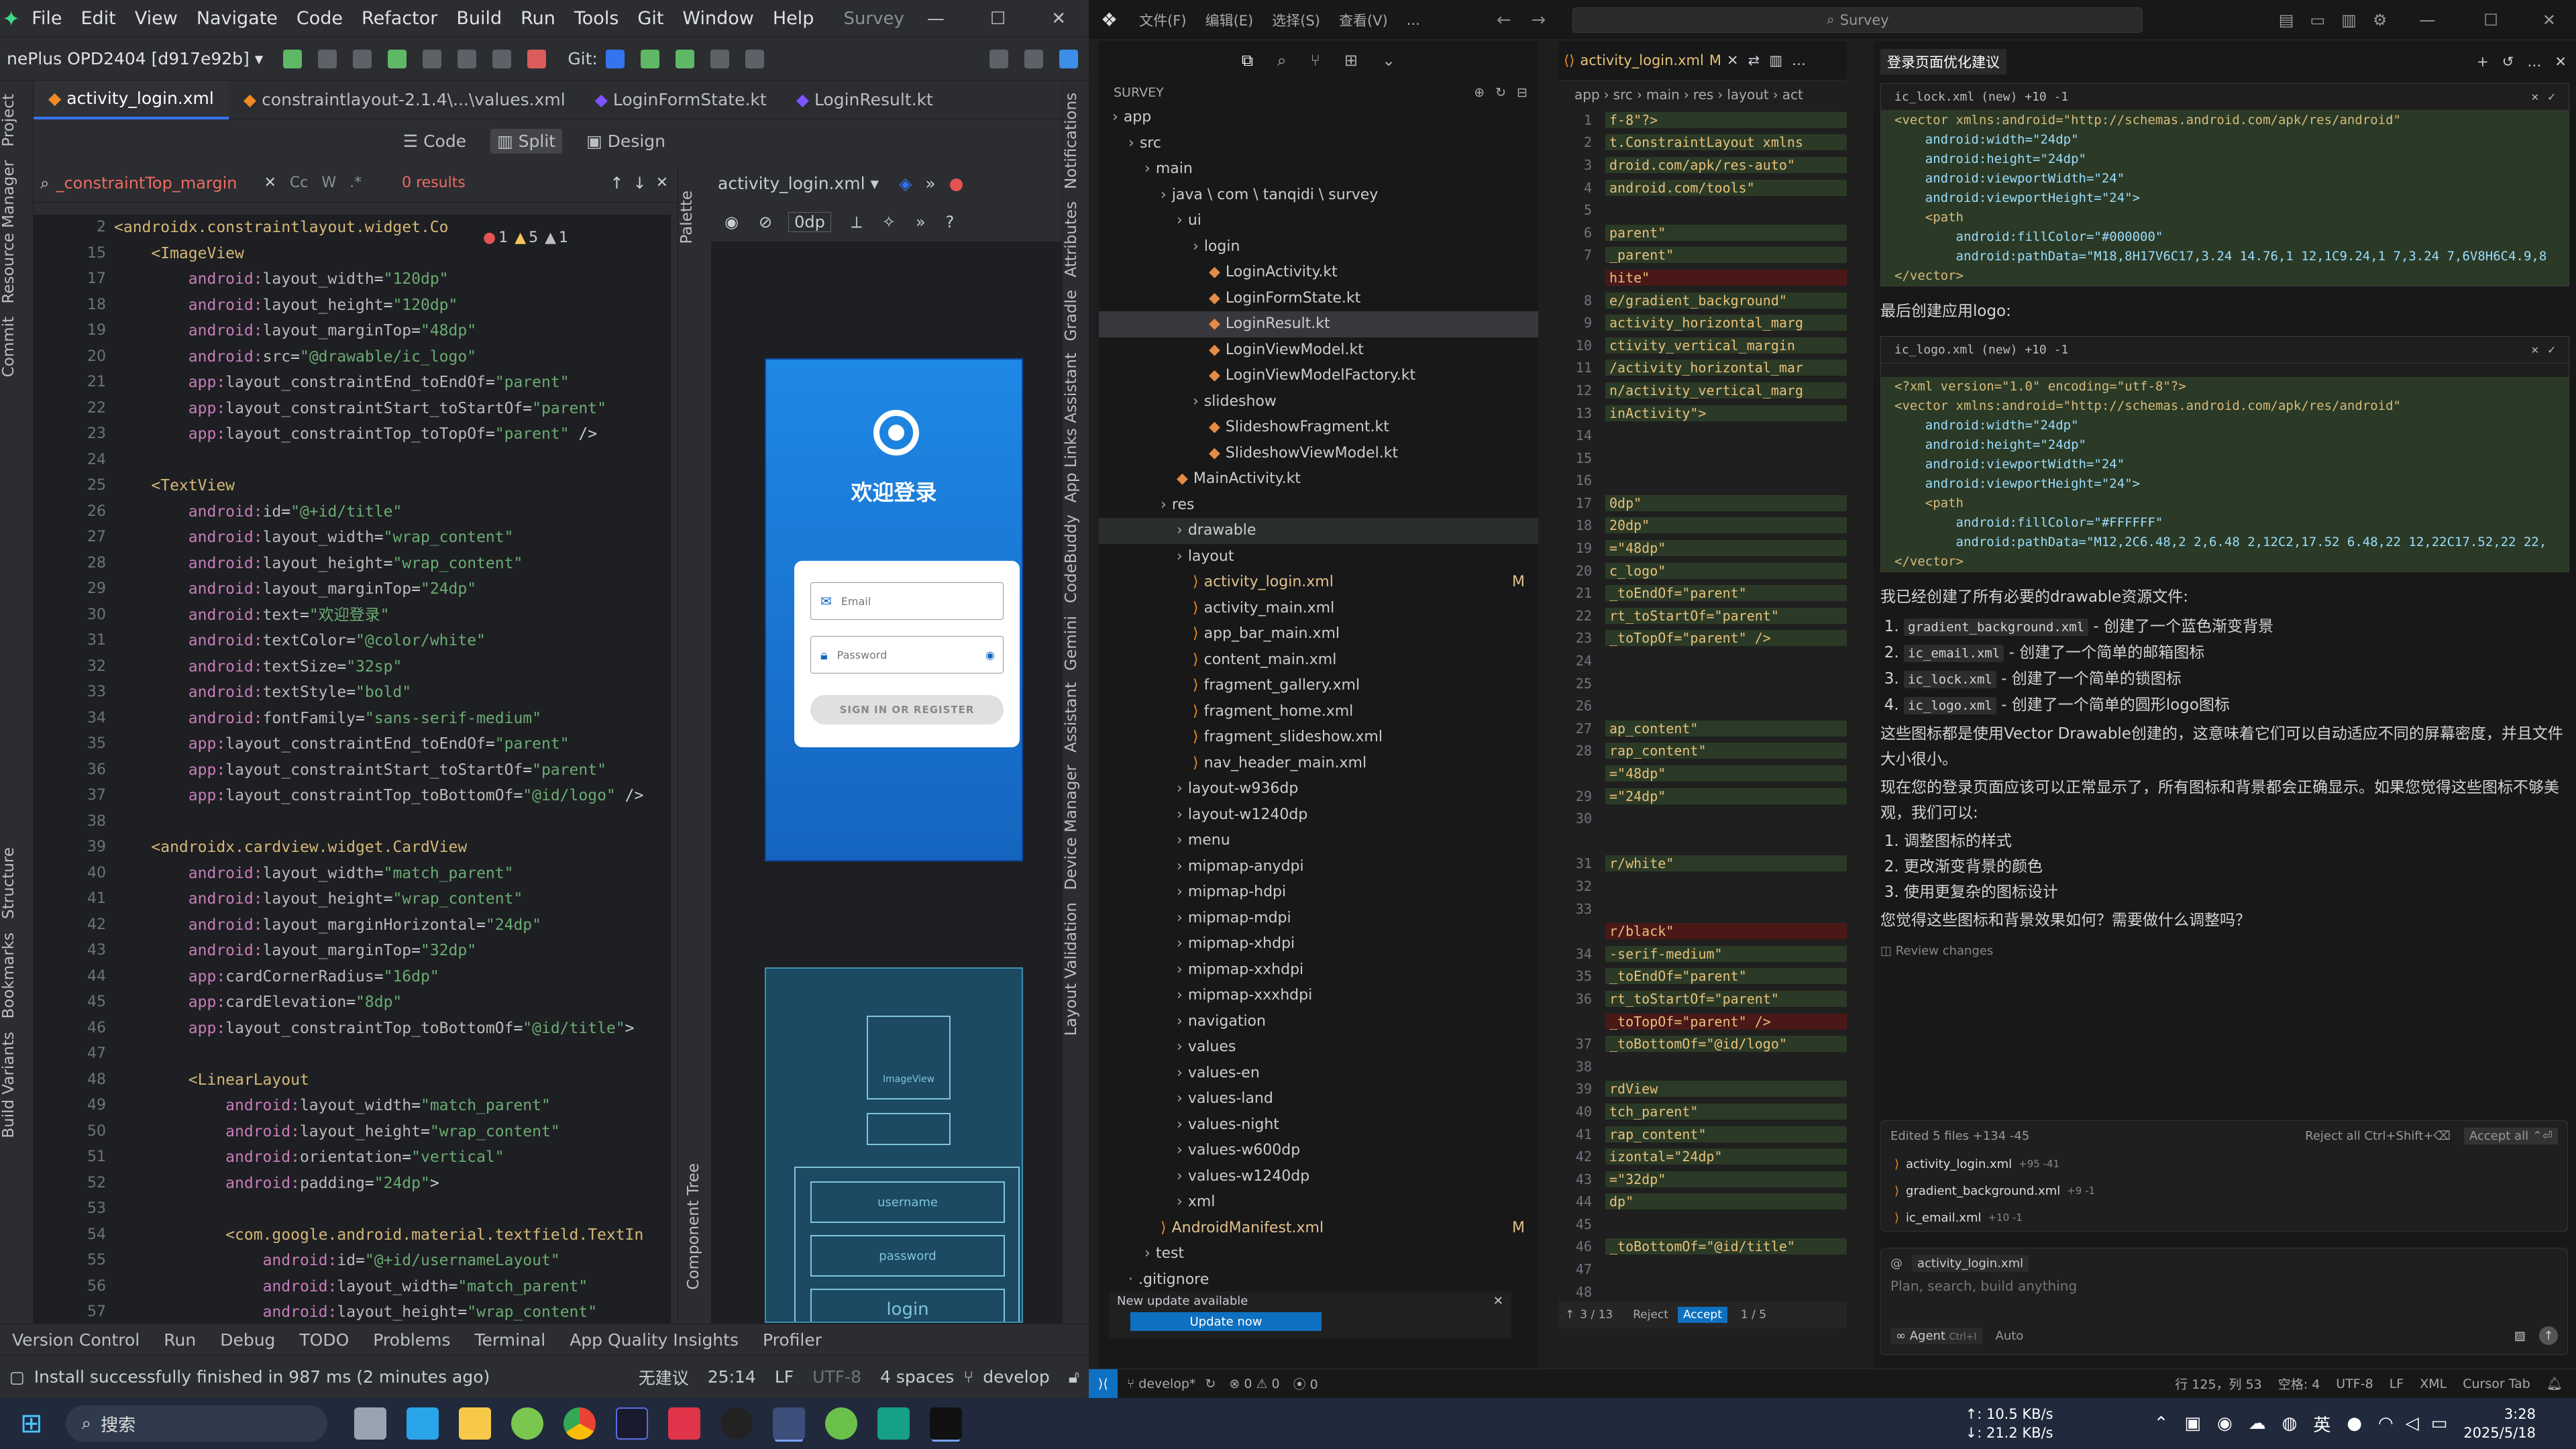 The height and width of the screenshot is (1449, 2576). Describe the element at coordinates (921, 222) in the screenshot. I see `more-icon: »` at that location.